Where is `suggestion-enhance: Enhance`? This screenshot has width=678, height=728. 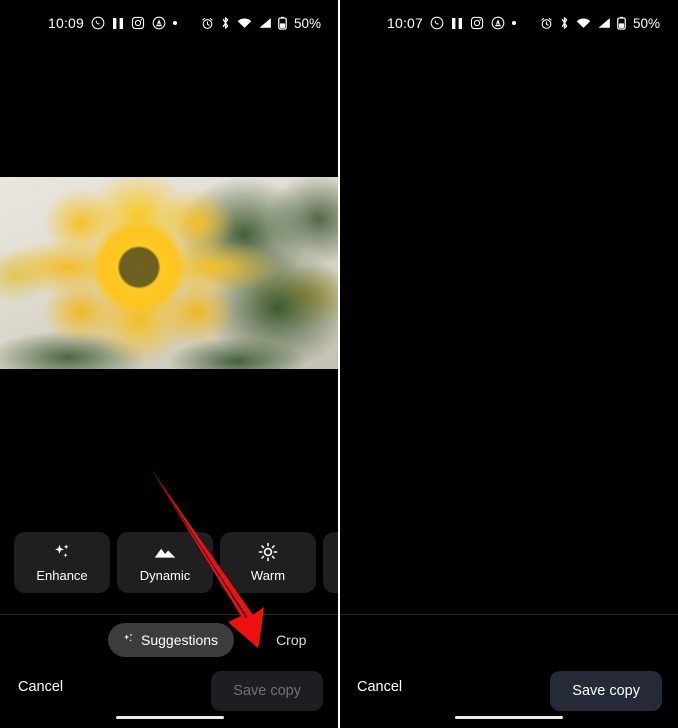 suggestion-enhance: Enhance is located at coordinates (62, 562).